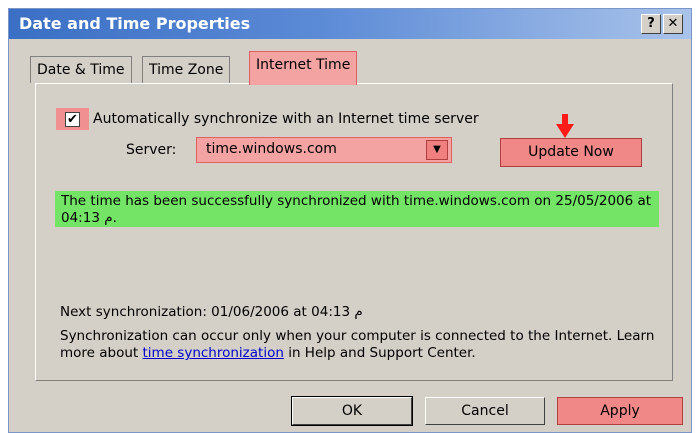  I want to click on server-select: time.windows.com ▼, so click(324, 150).